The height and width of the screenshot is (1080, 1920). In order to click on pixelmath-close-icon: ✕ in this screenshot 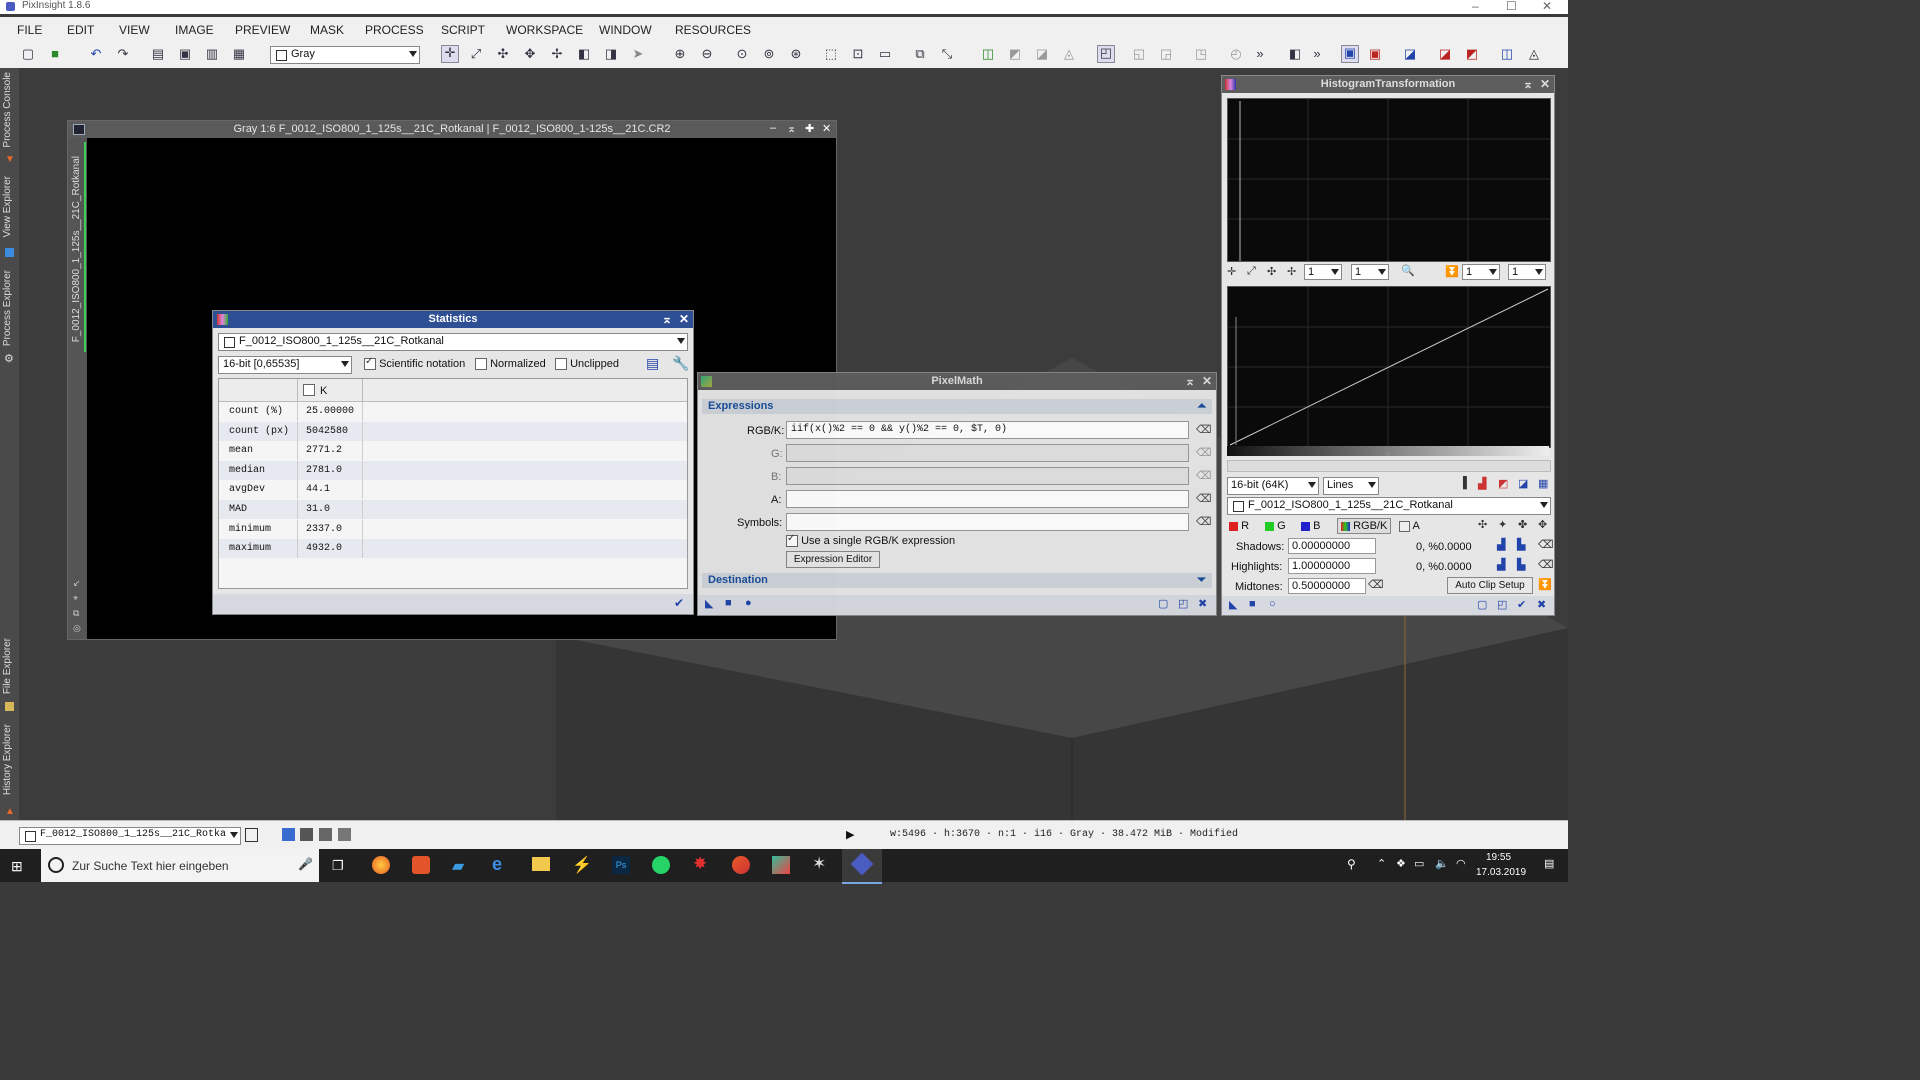, I will do `click(1207, 381)`.